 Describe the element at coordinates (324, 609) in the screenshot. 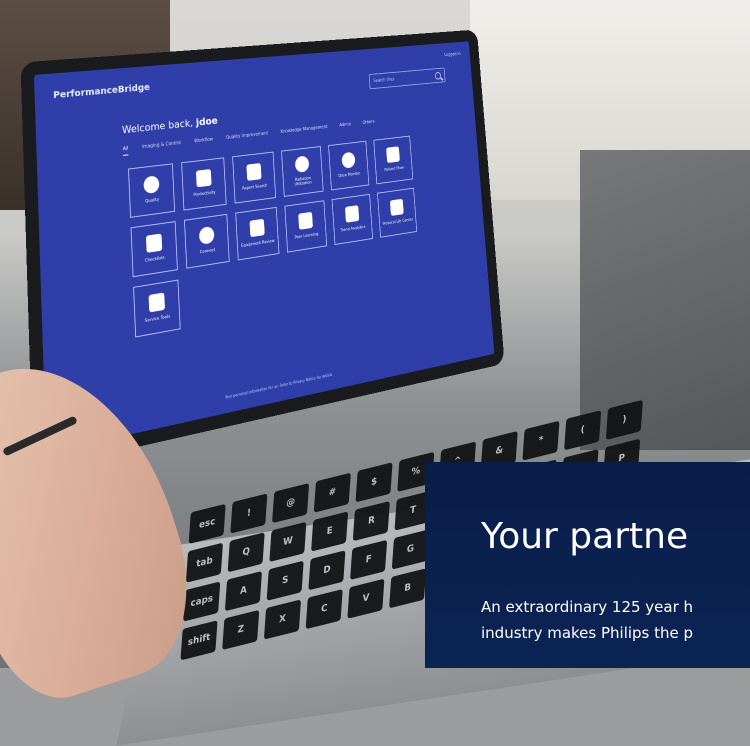

I see `keyboard-key: C` at that location.